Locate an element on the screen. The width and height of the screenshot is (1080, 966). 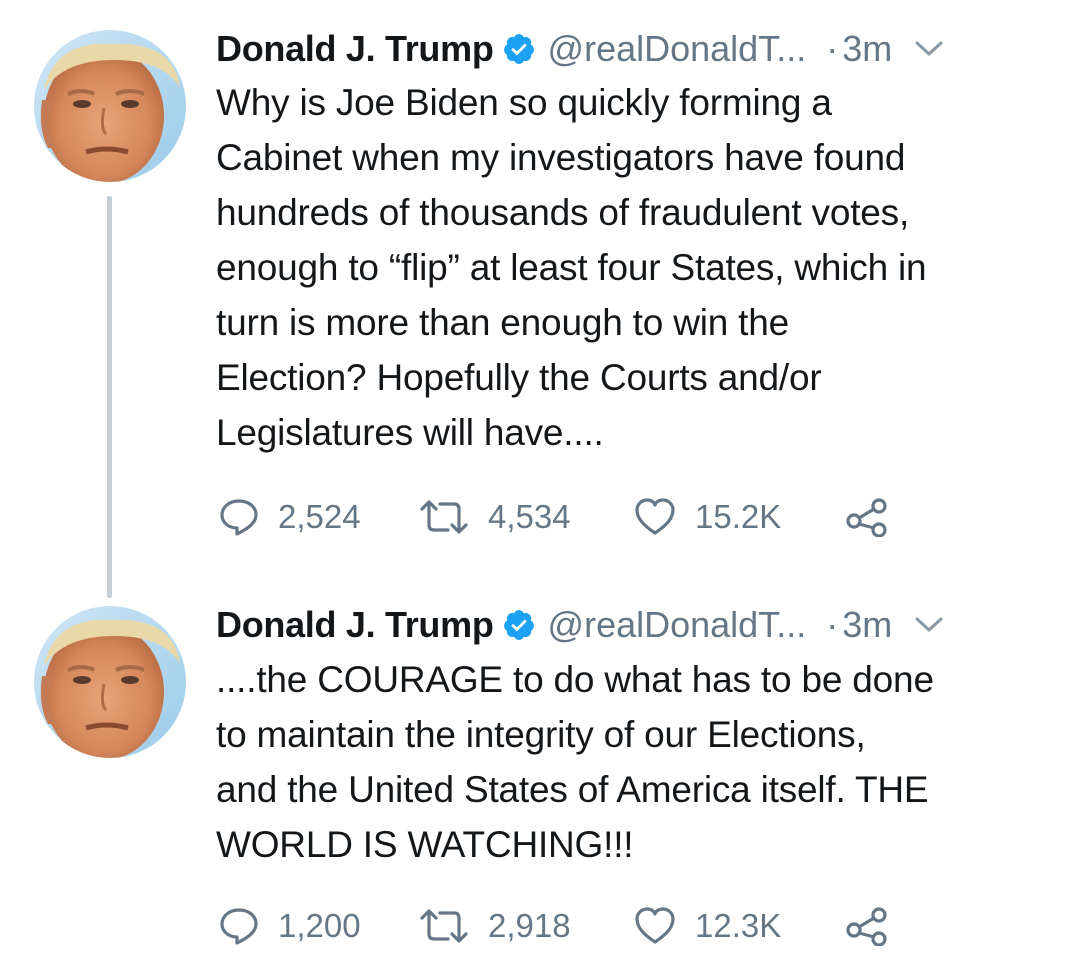
tweet-actions: 1,200 2,918 12.3K is located at coordinates (553, 926).